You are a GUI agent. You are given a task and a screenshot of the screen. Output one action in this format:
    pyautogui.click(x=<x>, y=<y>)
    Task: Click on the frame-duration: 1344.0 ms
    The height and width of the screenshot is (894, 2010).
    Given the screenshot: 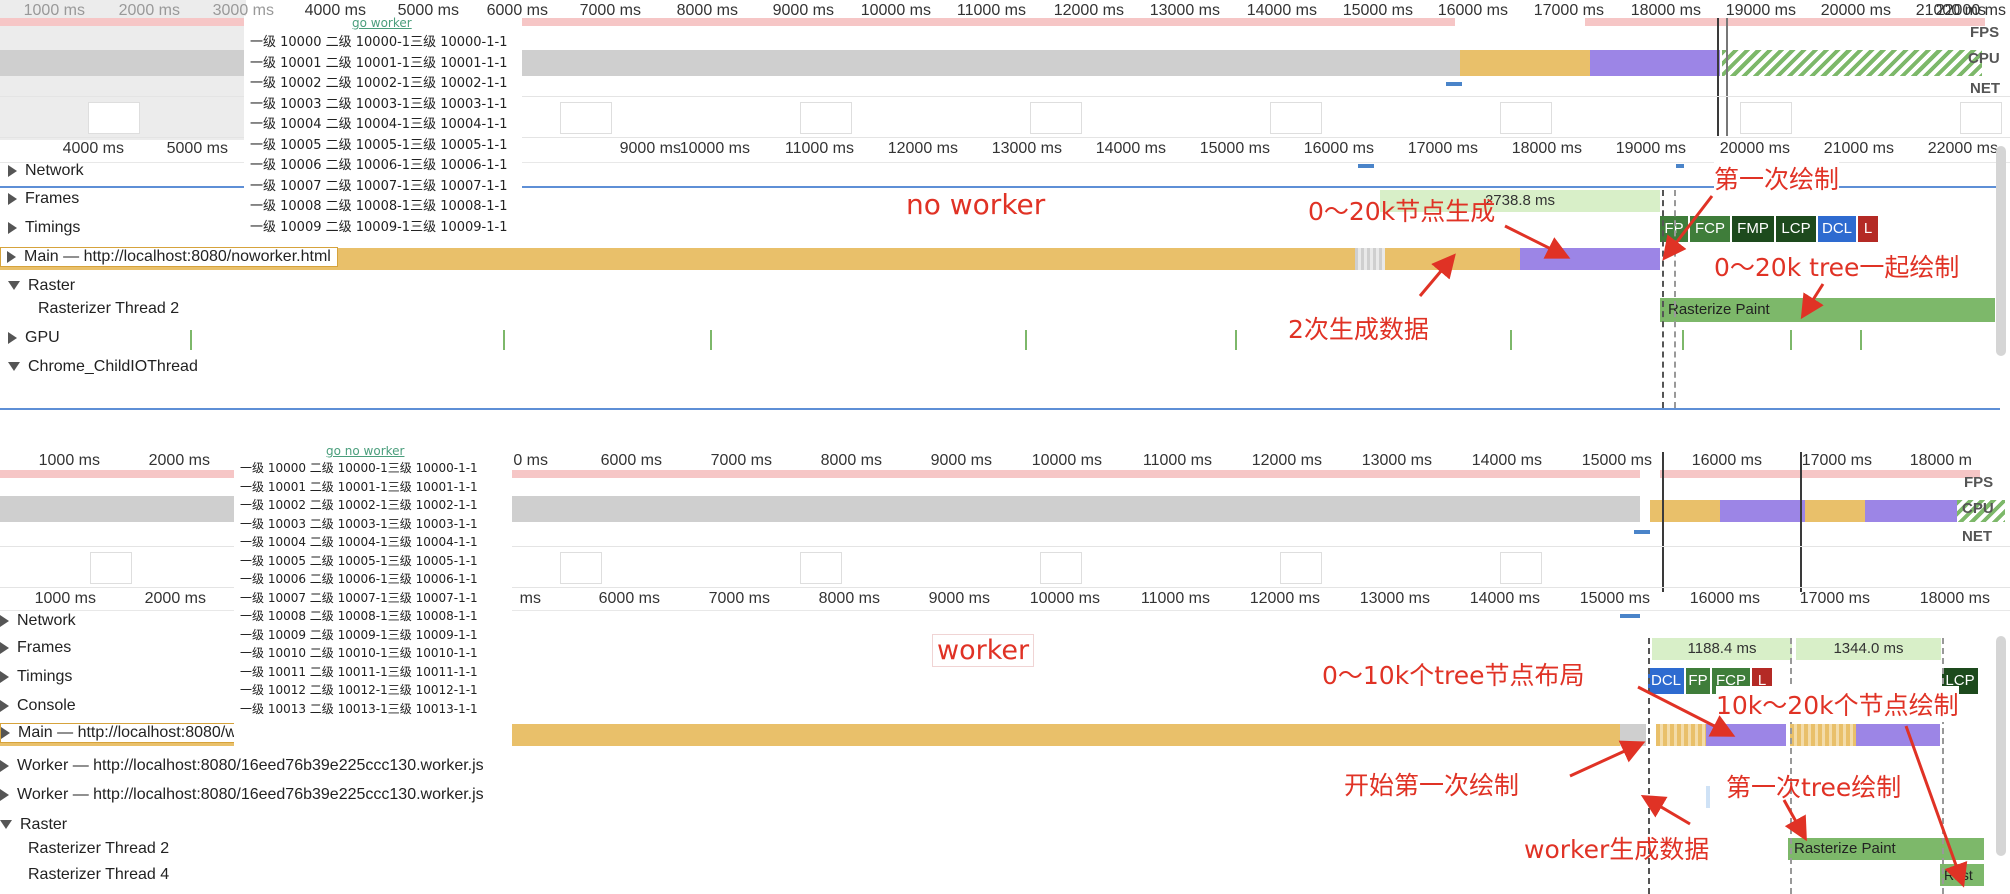 What is the action you would take?
    pyautogui.click(x=1868, y=649)
    